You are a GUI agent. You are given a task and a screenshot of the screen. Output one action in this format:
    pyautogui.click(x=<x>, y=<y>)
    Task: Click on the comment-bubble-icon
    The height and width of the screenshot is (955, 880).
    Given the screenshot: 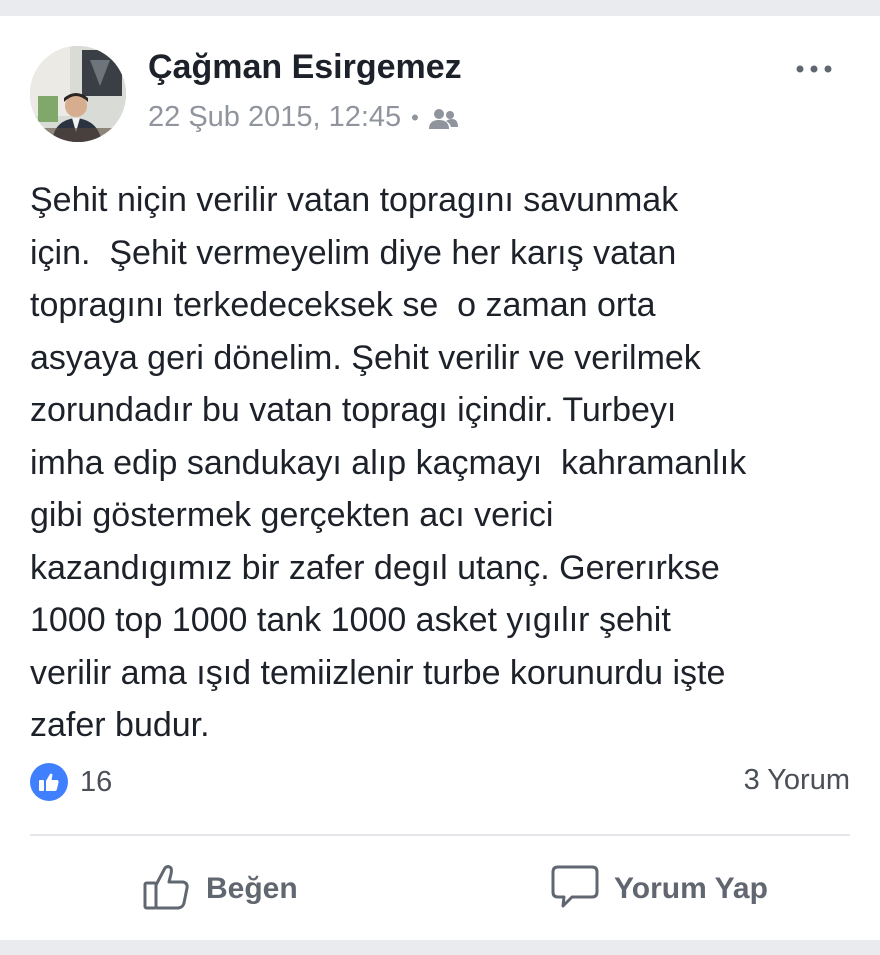 What is the action you would take?
    pyautogui.click(x=575, y=889)
    